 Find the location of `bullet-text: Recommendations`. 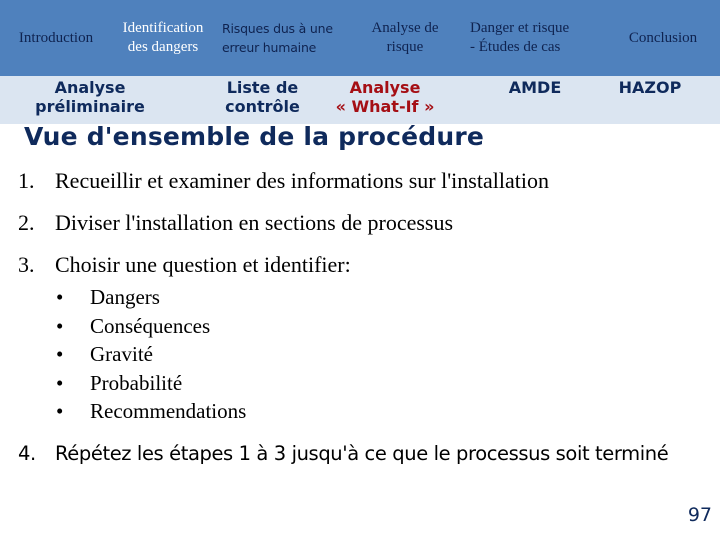

bullet-text: Recommendations is located at coordinates (168, 411).